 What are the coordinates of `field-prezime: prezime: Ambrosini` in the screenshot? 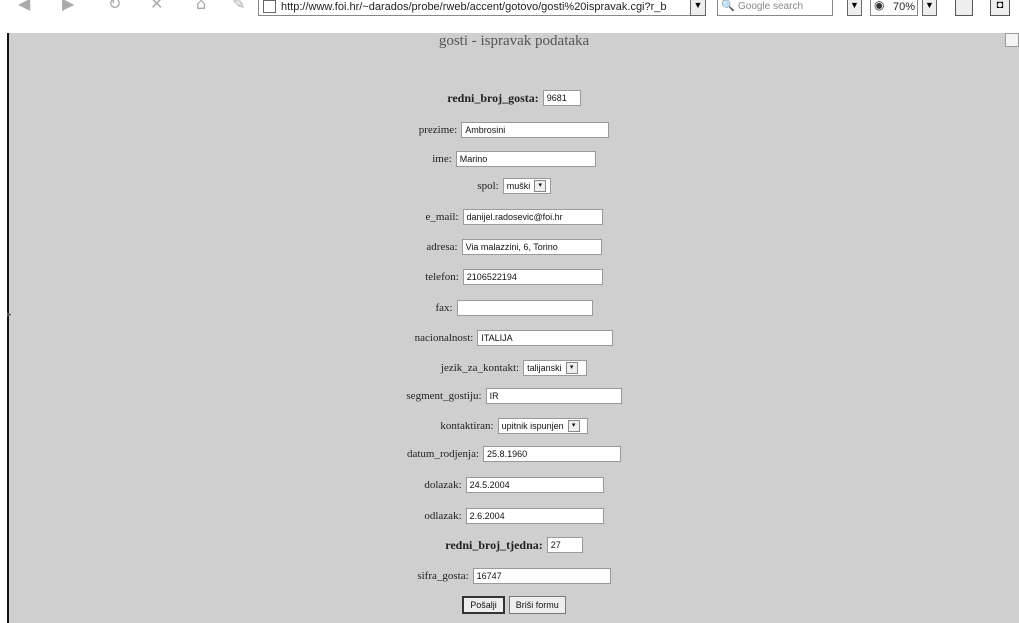 It's located at (514, 130).